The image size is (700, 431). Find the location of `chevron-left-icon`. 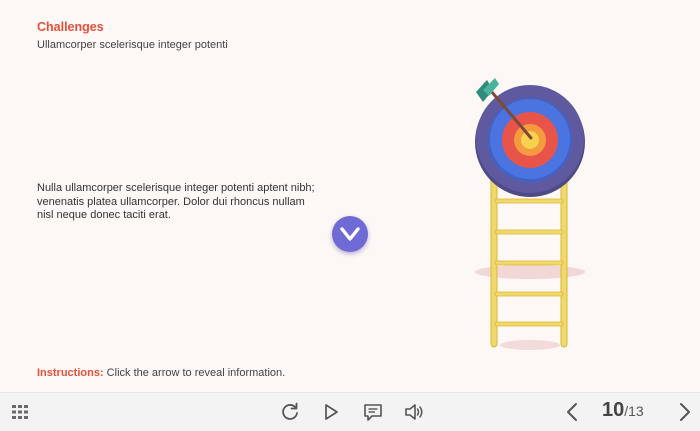

chevron-left-icon is located at coordinates (572, 412).